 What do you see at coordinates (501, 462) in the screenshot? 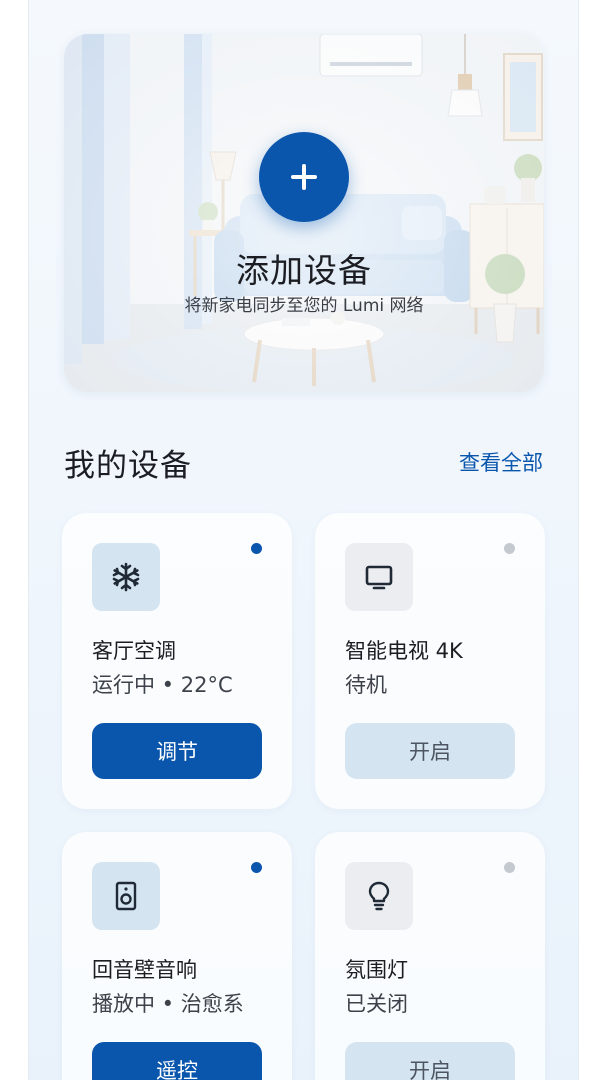
I see `view-all-link: 查看全部` at bounding box center [501, 462].